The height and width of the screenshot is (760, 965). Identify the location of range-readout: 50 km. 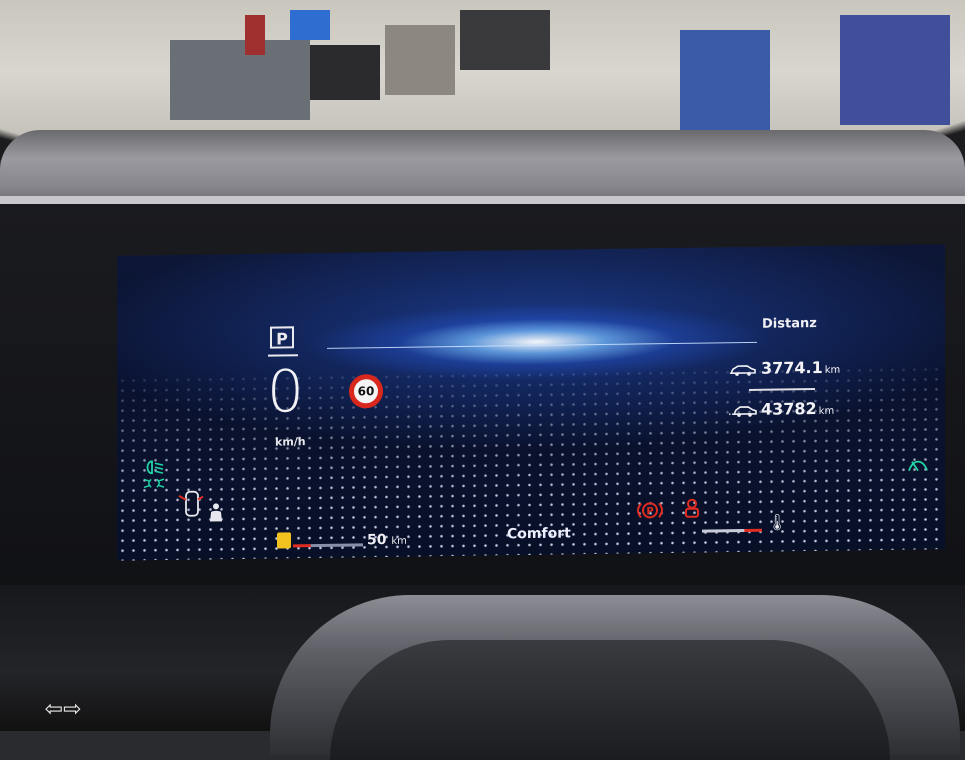
(387, 540).